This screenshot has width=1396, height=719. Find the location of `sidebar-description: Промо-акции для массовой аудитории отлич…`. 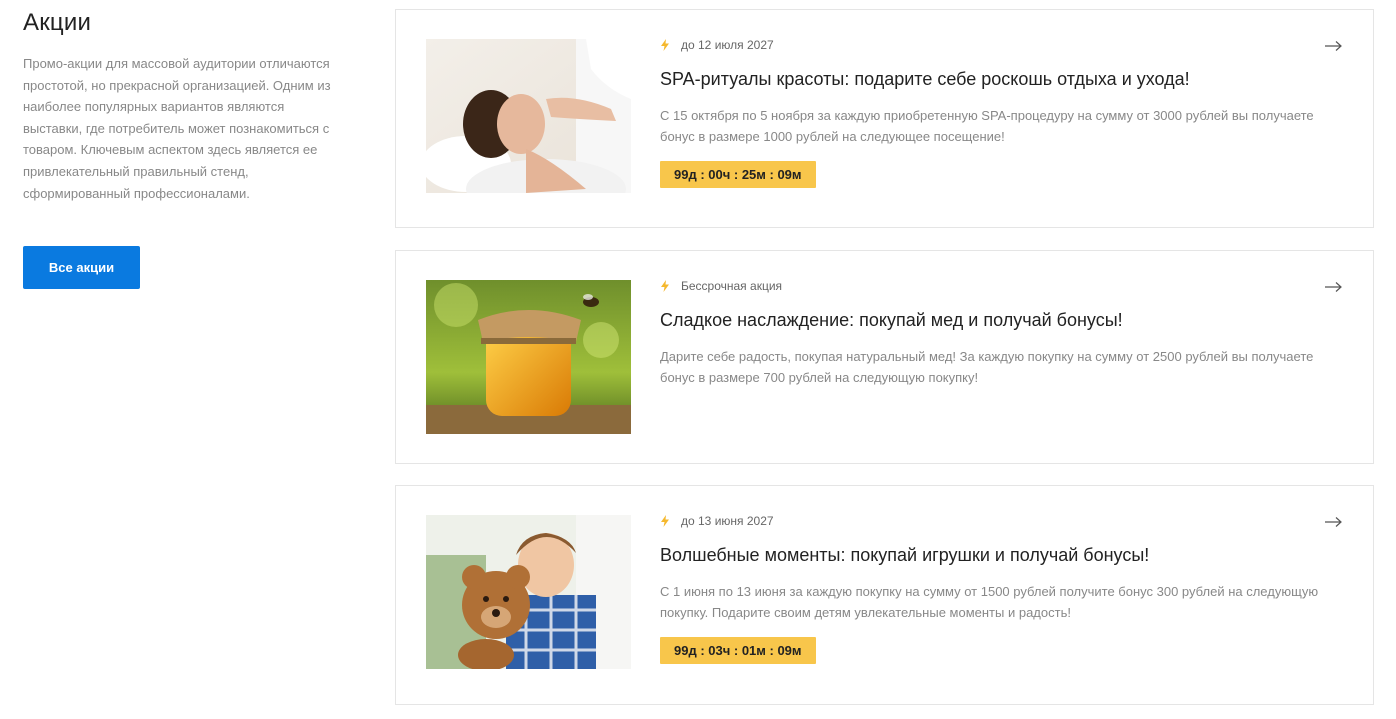

sidebar-description: Промо-акции для массовой аудитории отлич… is located at coordinates (177, 128).